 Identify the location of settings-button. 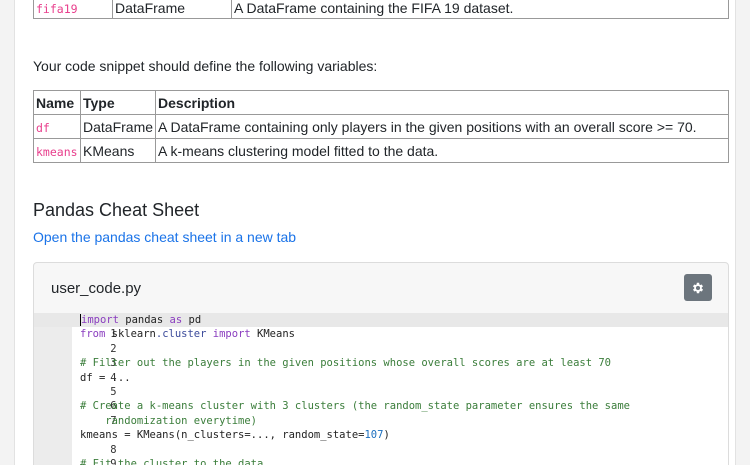
(698, 287).